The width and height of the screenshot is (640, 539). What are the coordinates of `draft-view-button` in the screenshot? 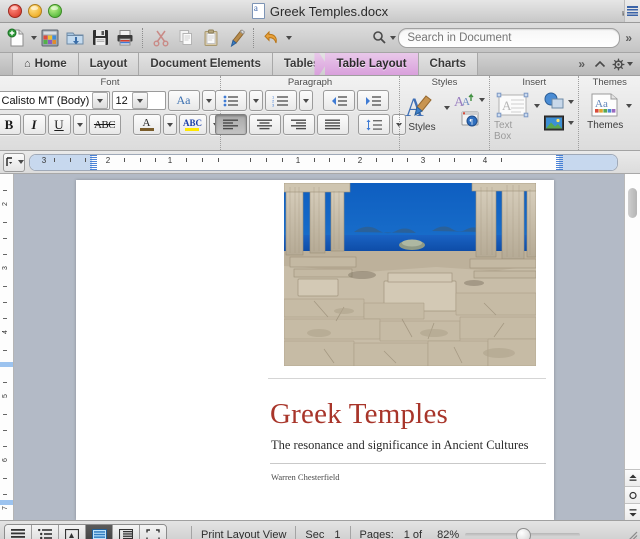 It's located at (18, 532).